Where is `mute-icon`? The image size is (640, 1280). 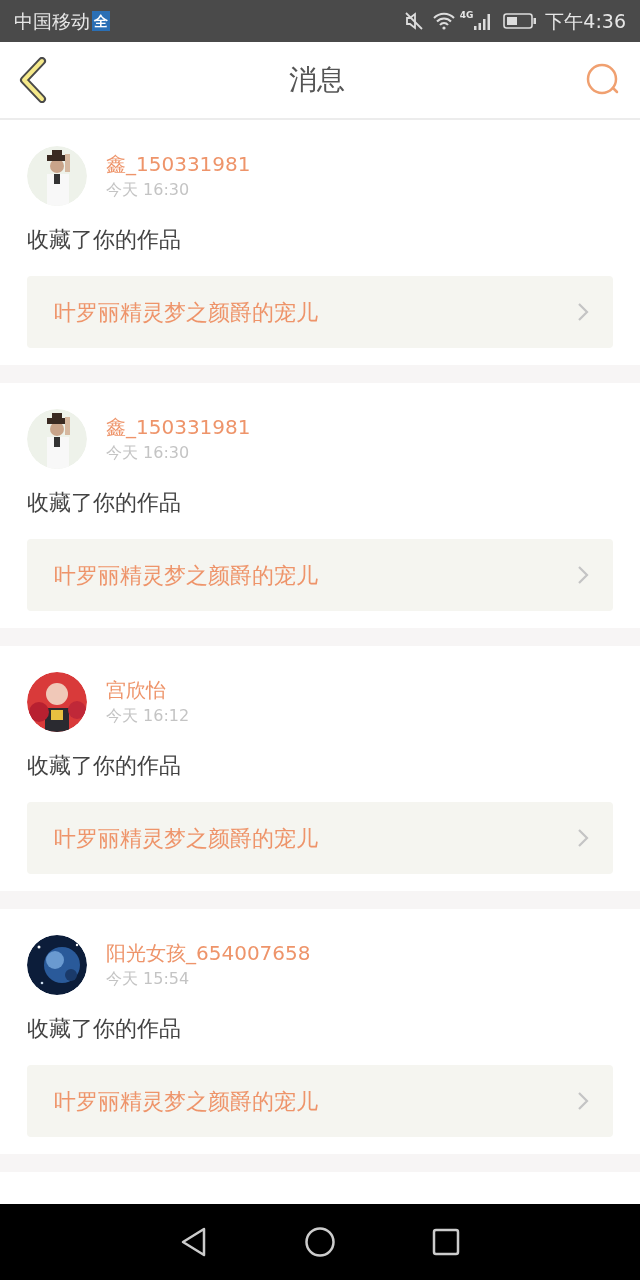
mute-icon is located at coordinates (413, 21).